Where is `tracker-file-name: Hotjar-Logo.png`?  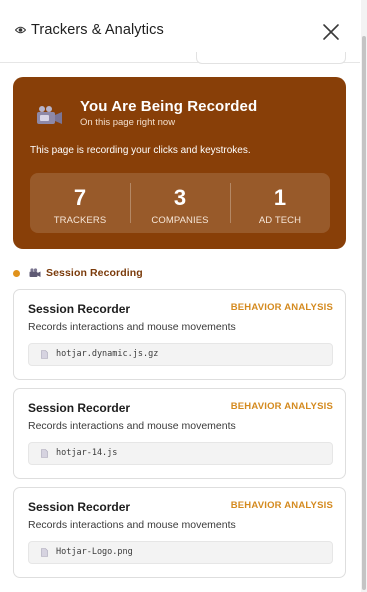
tracker-file-name: Hotjar-Logo.png is located at coordinates (94, 552).